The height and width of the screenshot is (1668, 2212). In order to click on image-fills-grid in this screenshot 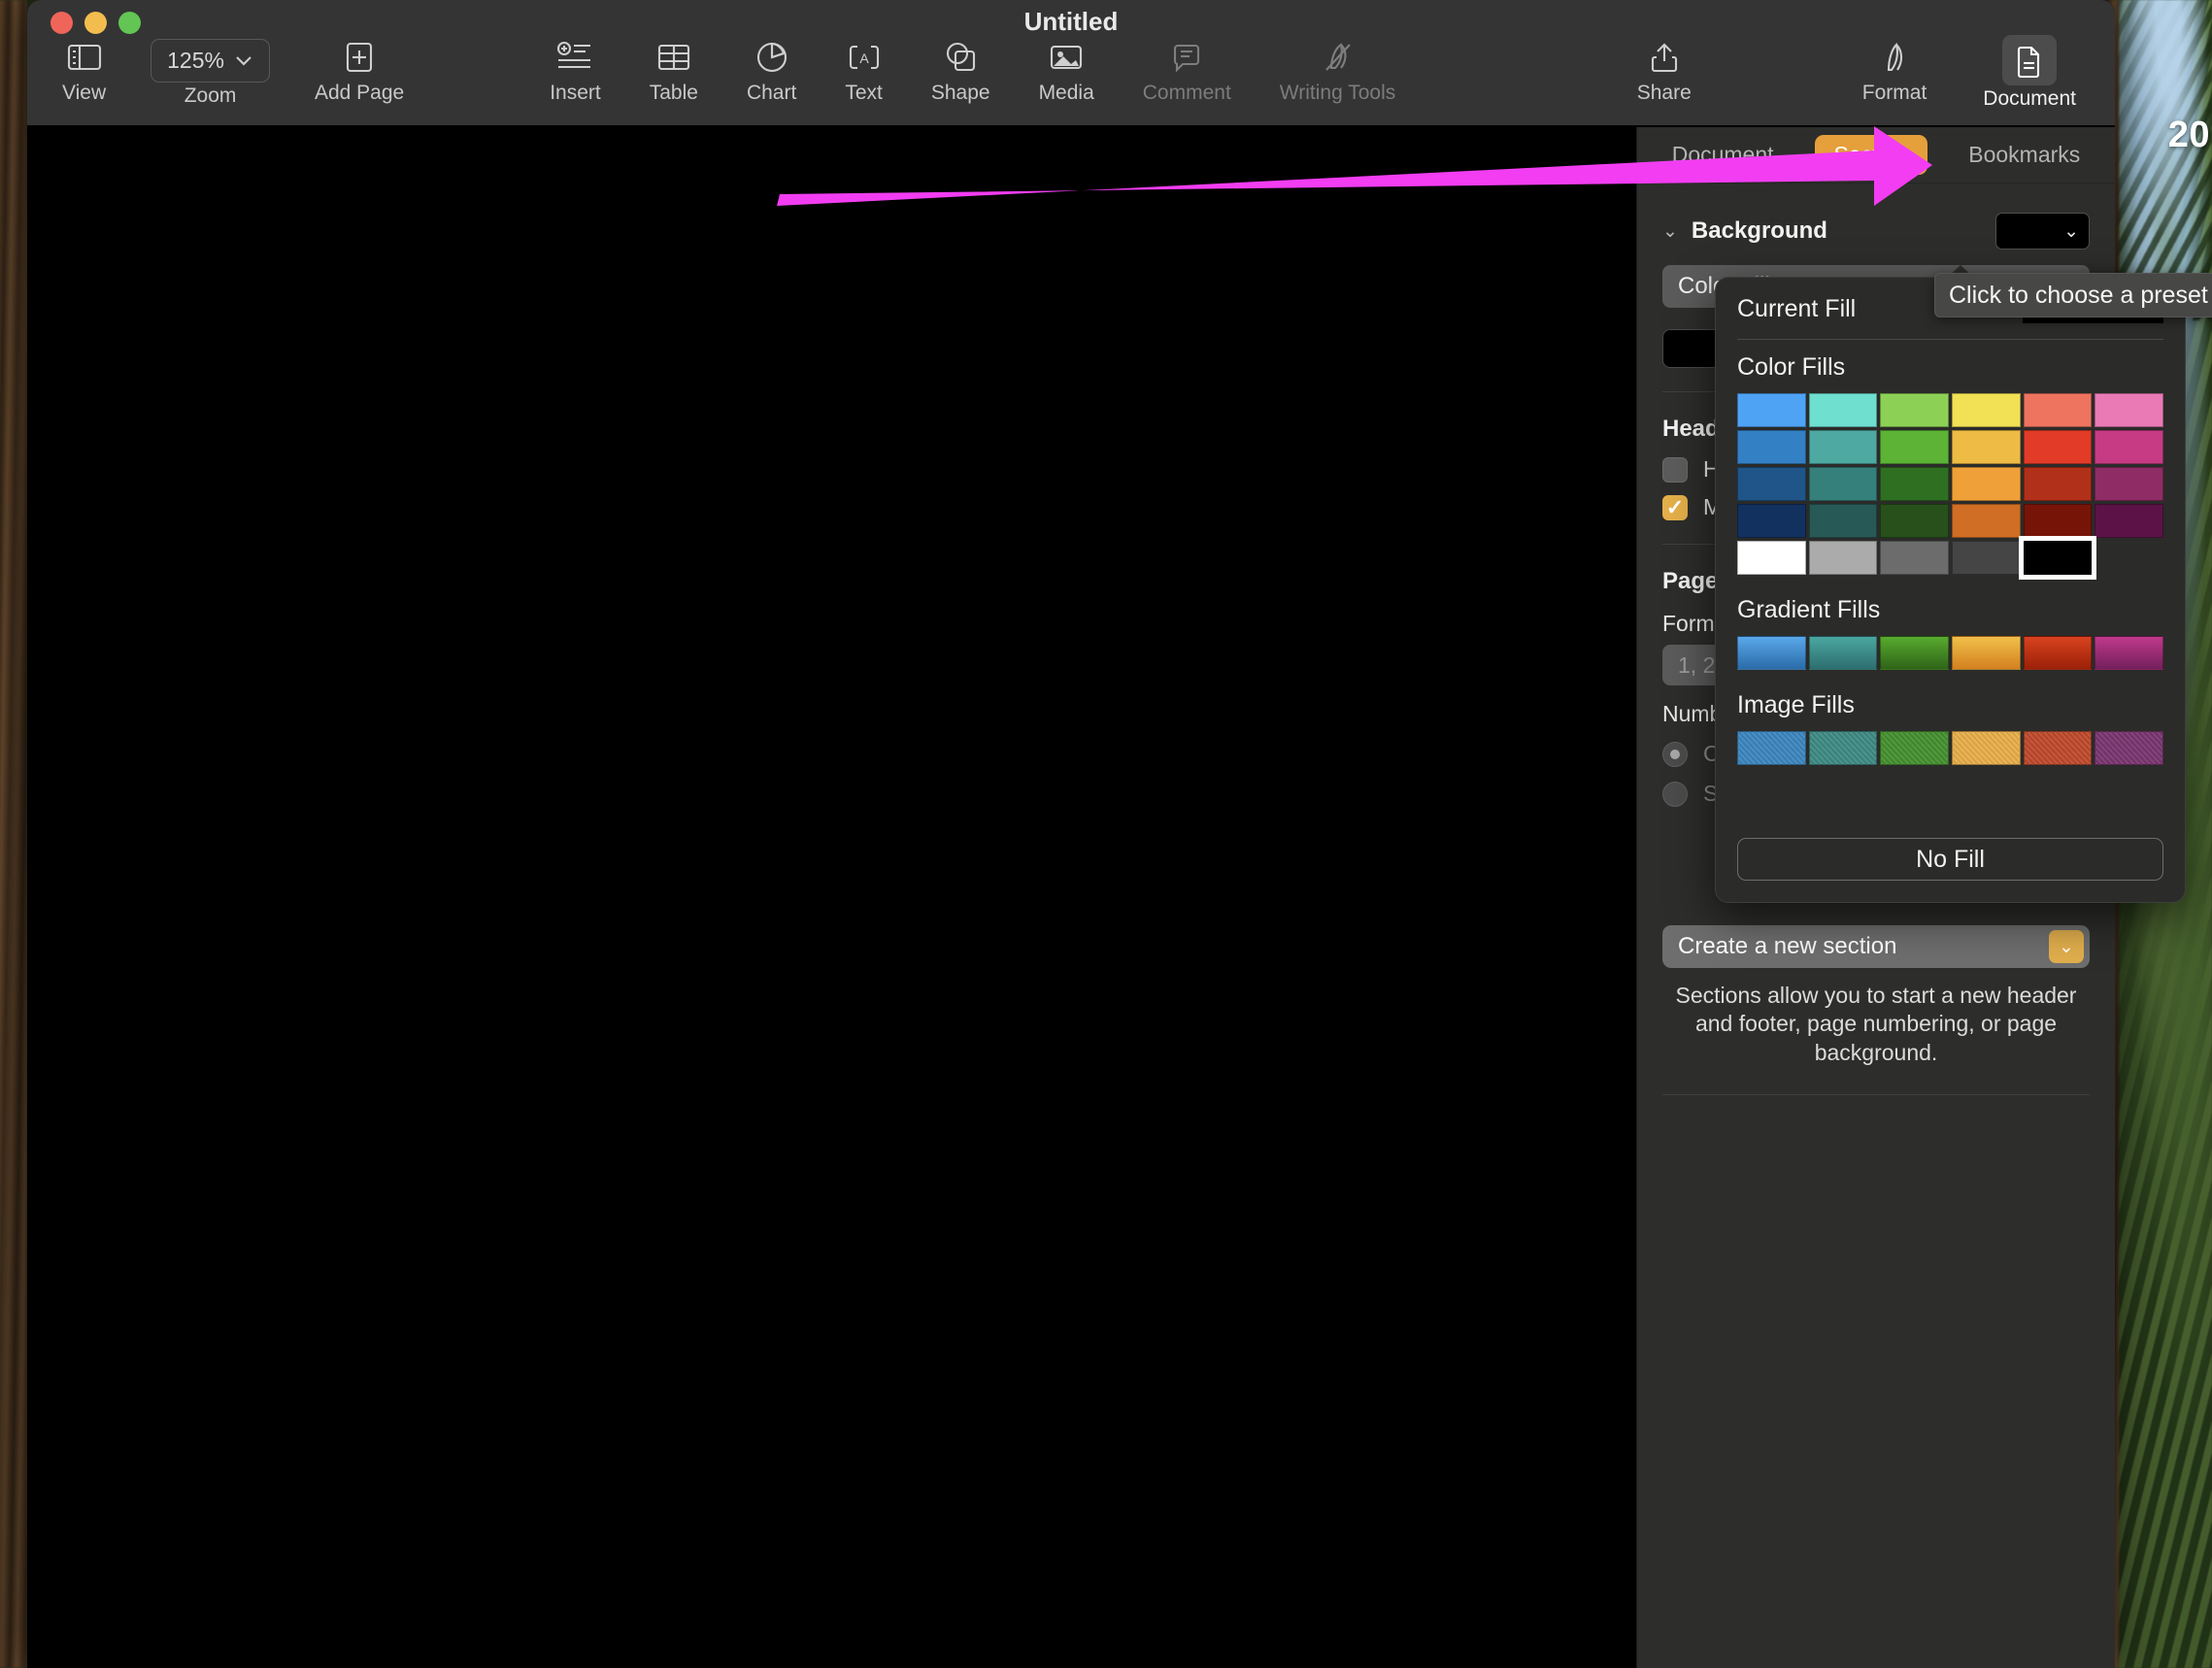, I will do `click(1950, 748)`.